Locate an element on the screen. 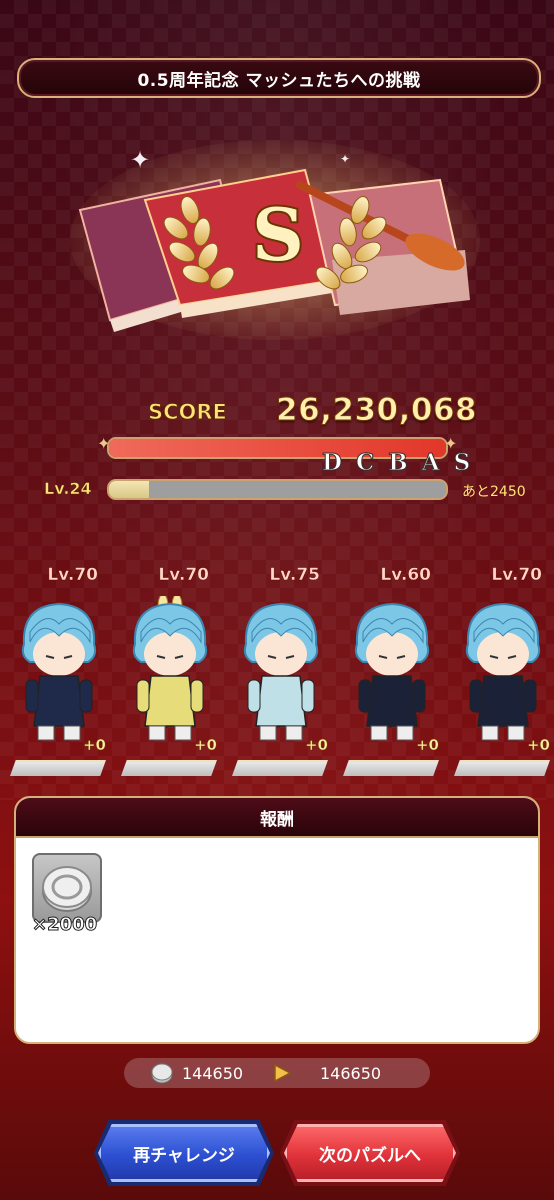  rank-letter: B is located at coordinates (398, 463).